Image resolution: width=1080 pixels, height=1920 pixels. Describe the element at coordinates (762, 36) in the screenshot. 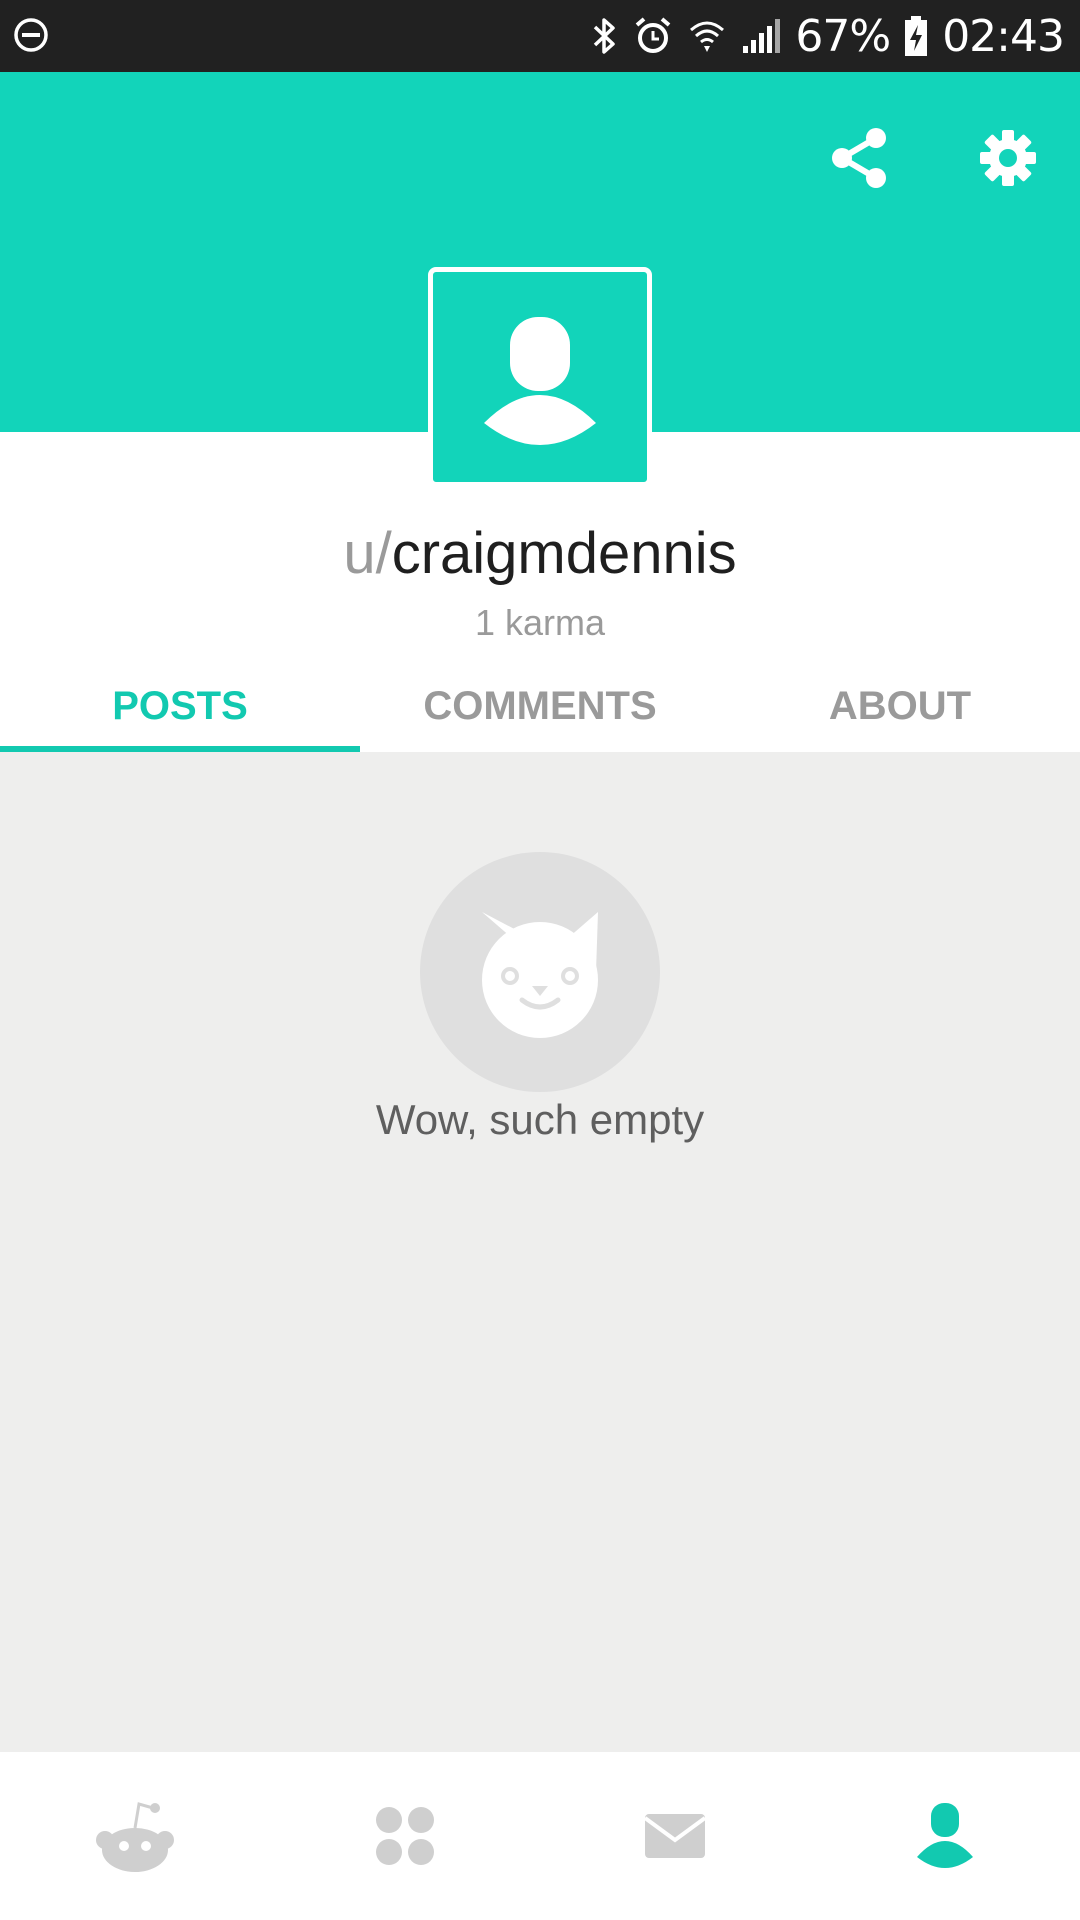

I see `signal-icon` at that location.